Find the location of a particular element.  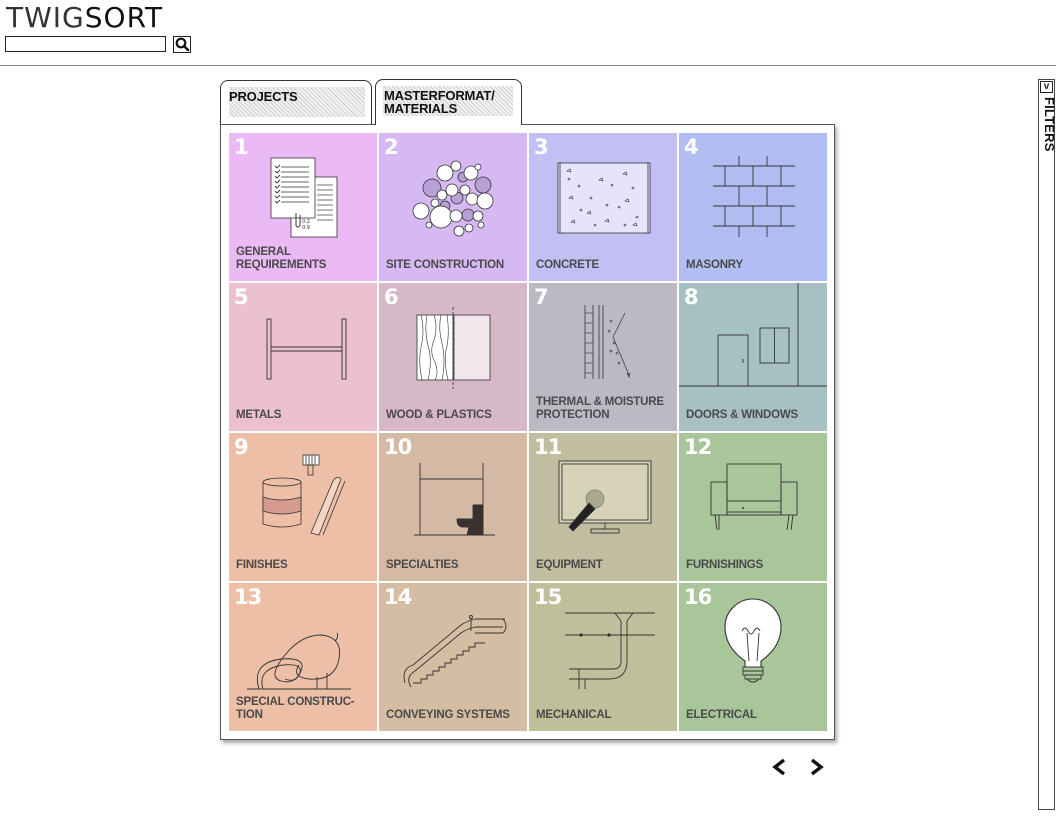

tile-furnishings: 12 FURNISHINGS is located at coordinates (753, 507).